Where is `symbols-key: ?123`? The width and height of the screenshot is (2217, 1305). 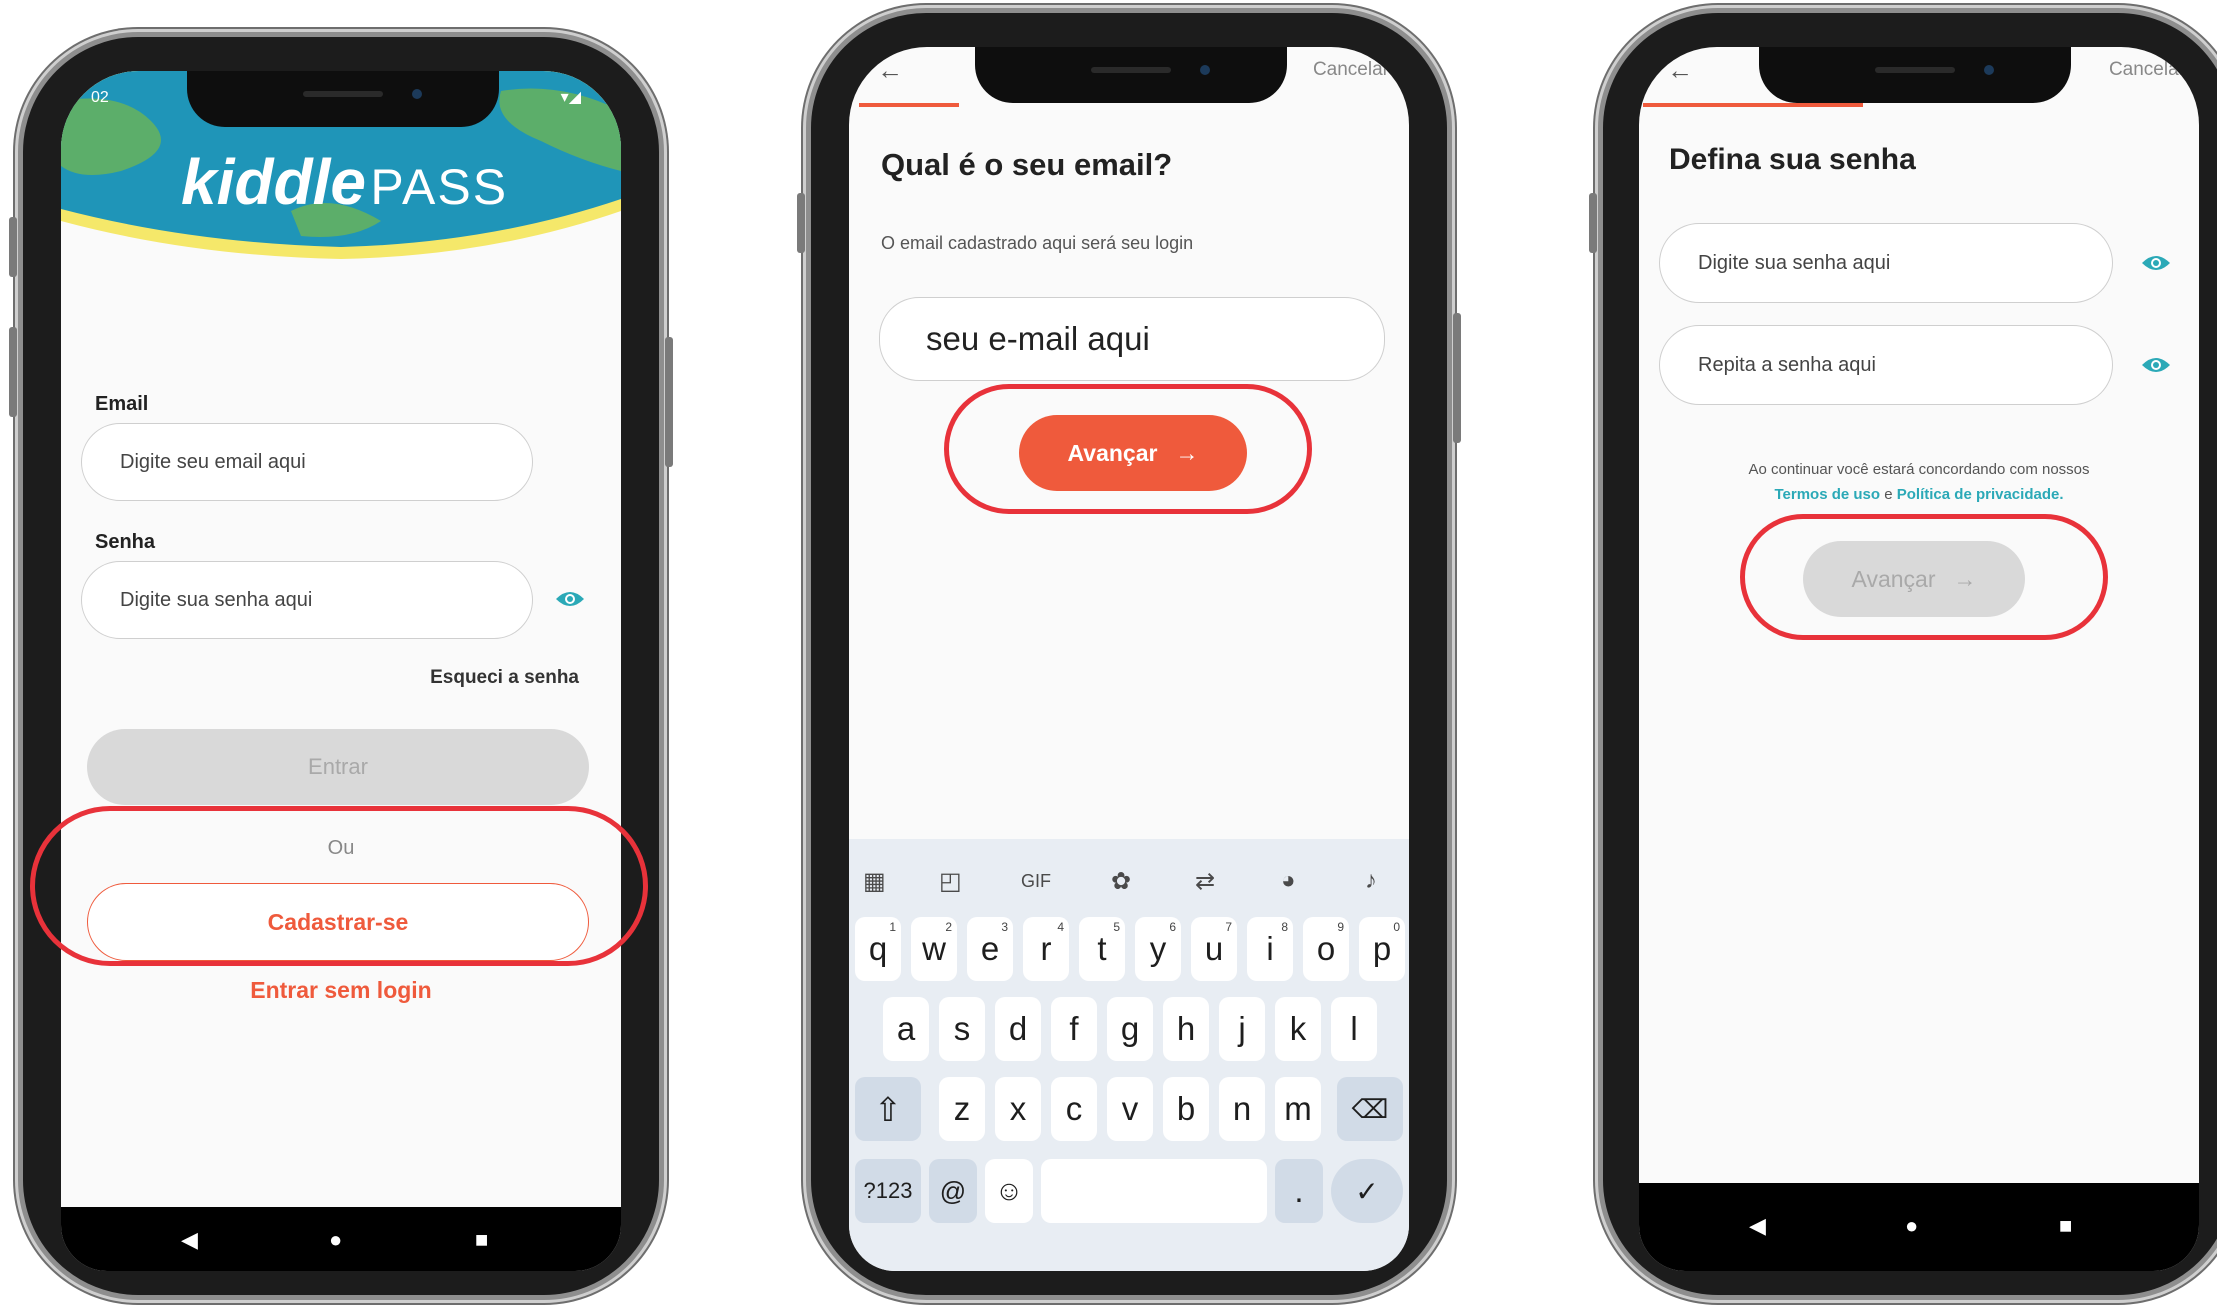 symbols-key: ?123 is located at coordinates (888, 1191).